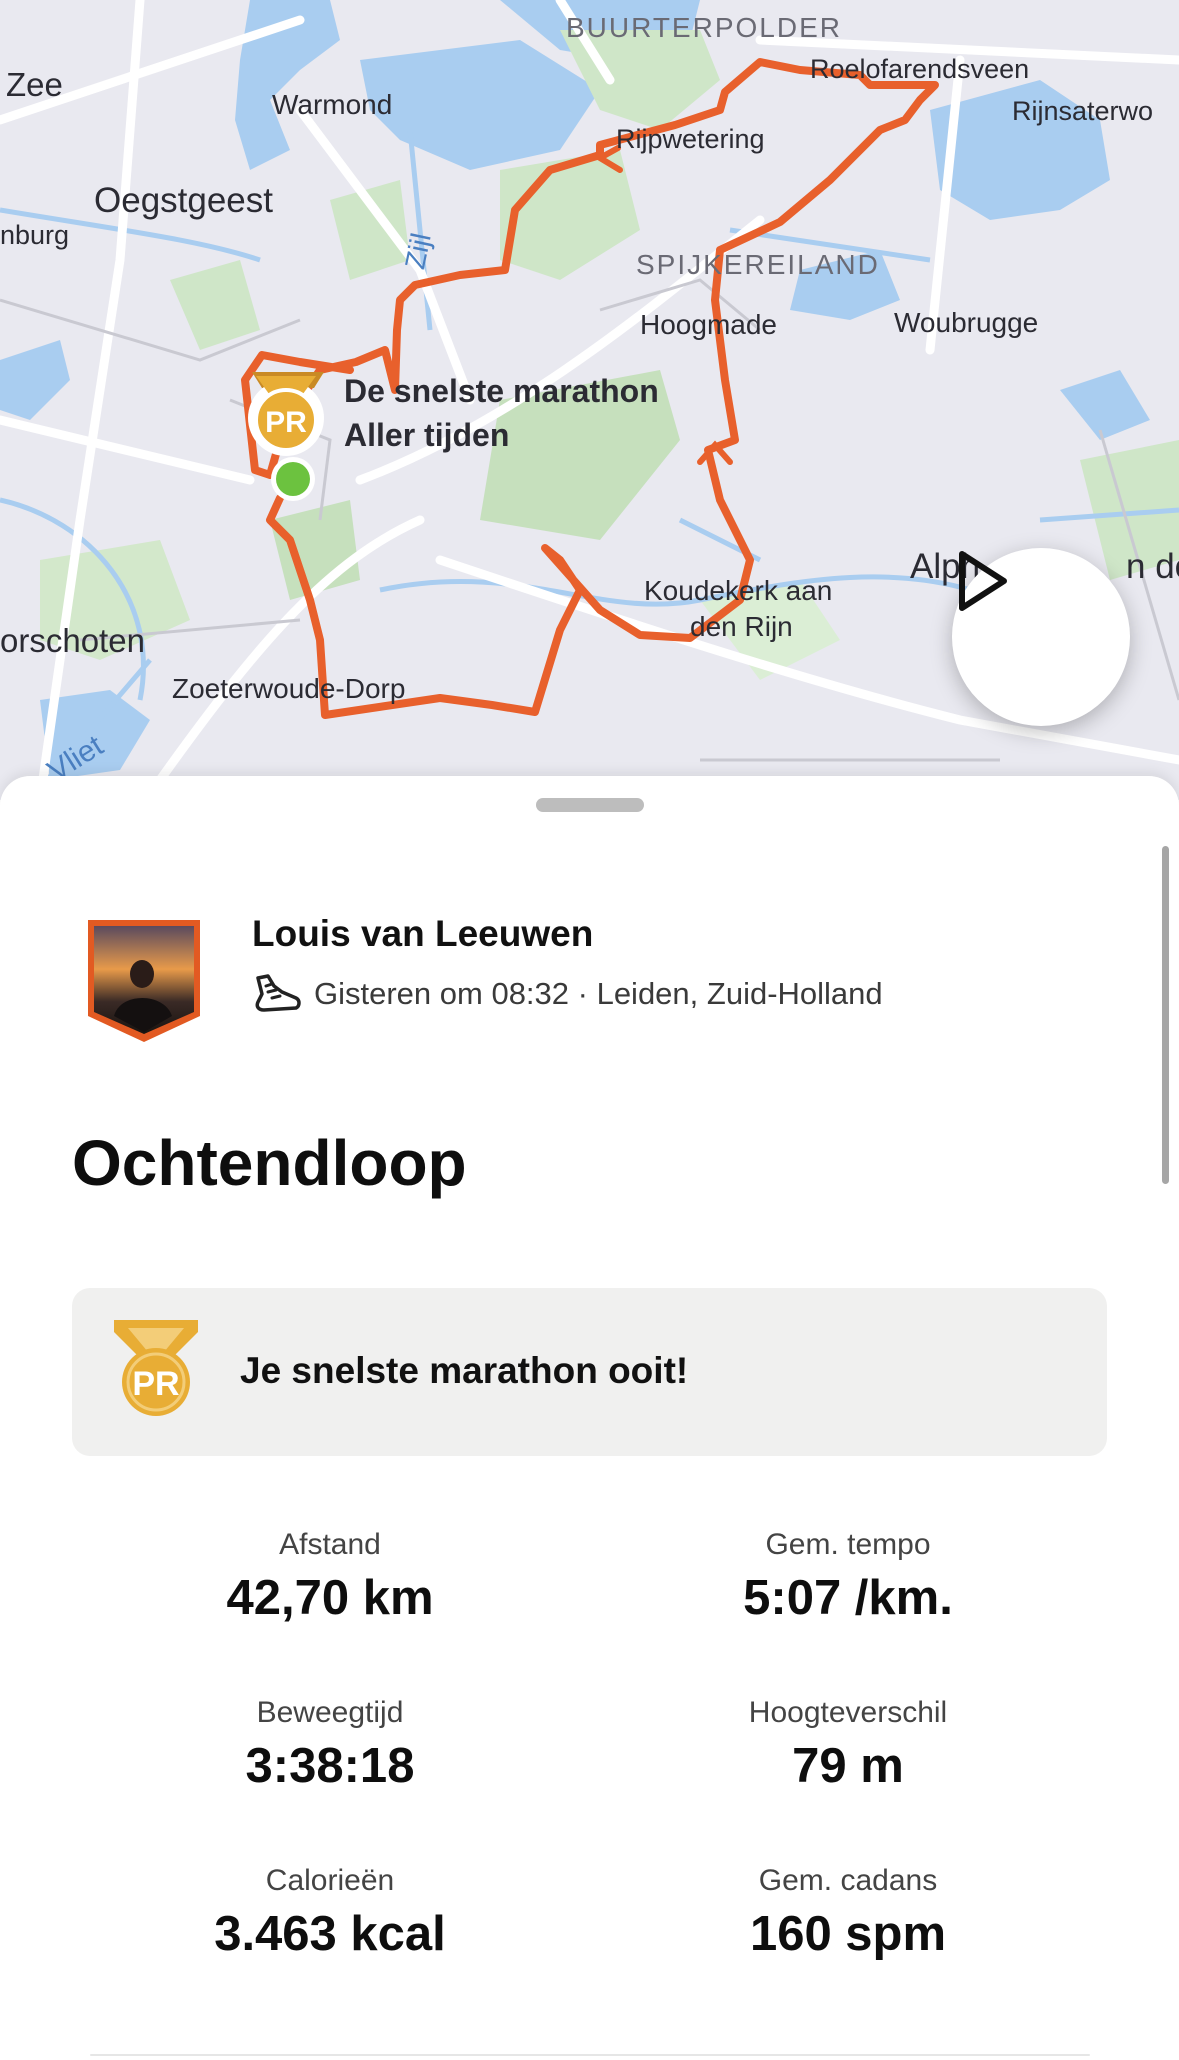  I want to click on map-label: Koudekerk aan, so click(738, 590).